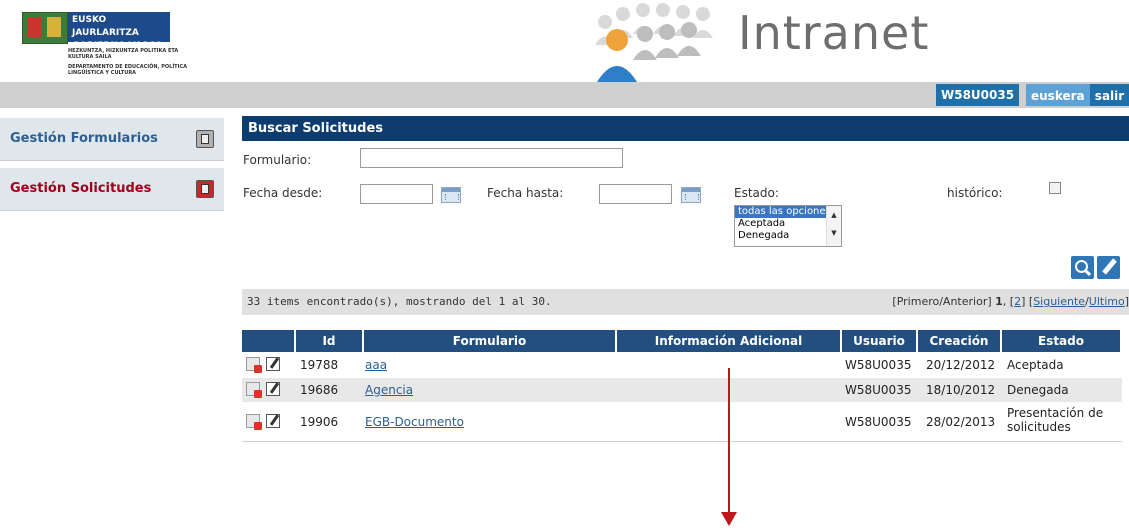 Image resolution: width=1129 pixels, height=528 pixels. Describe the element at coordinates (283, 193) in the screenshot. I see `date-from-label: Fecha desde:` at that location.